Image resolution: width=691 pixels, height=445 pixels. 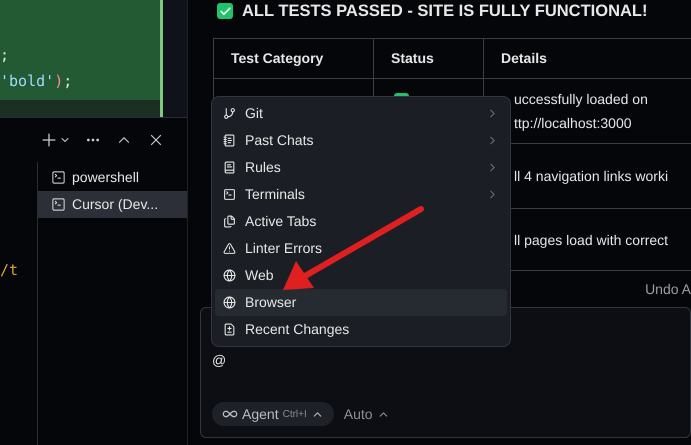 What do you see at coordinates (361, 221) in the screenshot?
I see `menu-item: Active Tabs` at bounding box center [361, 221].